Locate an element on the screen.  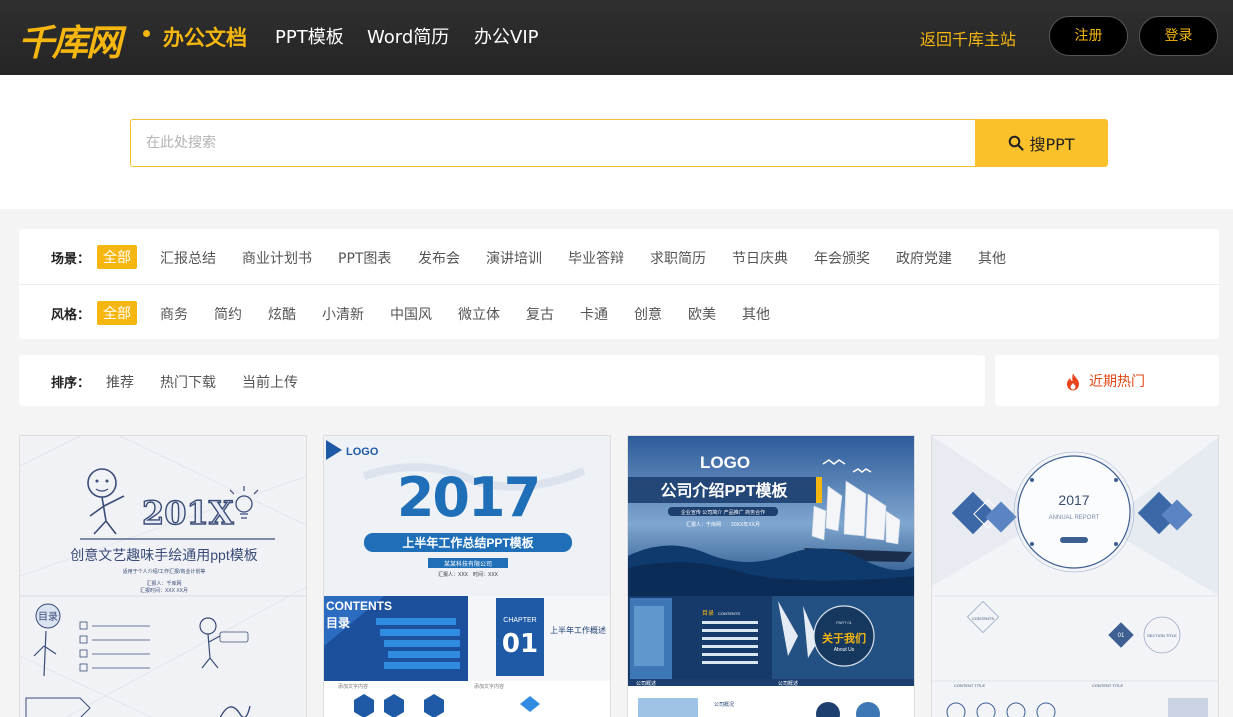
card1-toc-badge: 目录 is located at coordinates (48, 617).